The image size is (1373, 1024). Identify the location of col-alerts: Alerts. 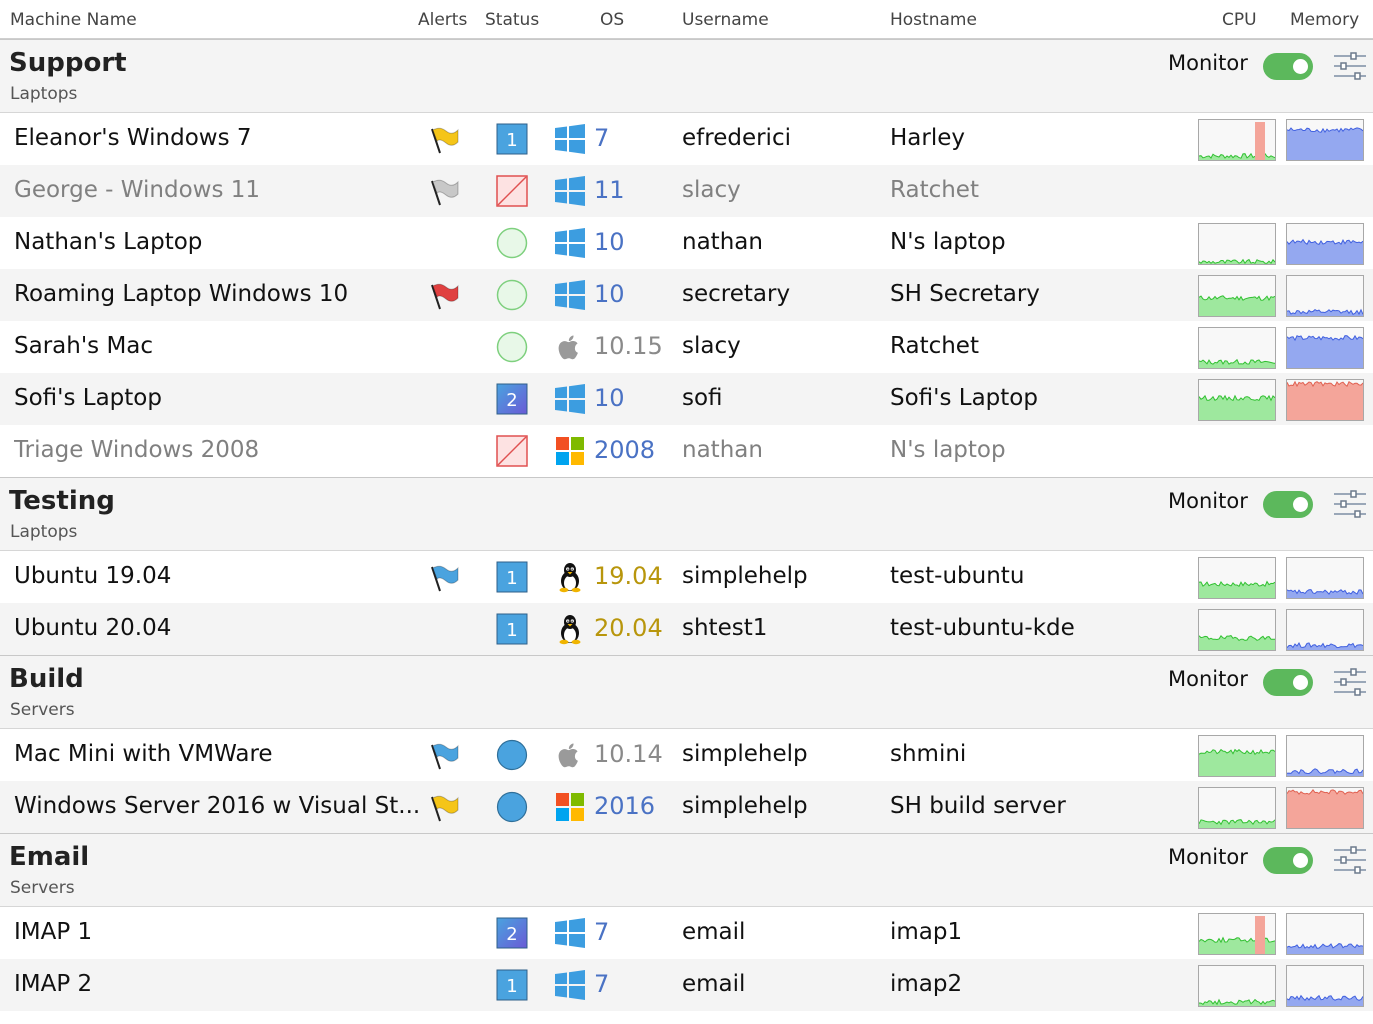
(442, 20).